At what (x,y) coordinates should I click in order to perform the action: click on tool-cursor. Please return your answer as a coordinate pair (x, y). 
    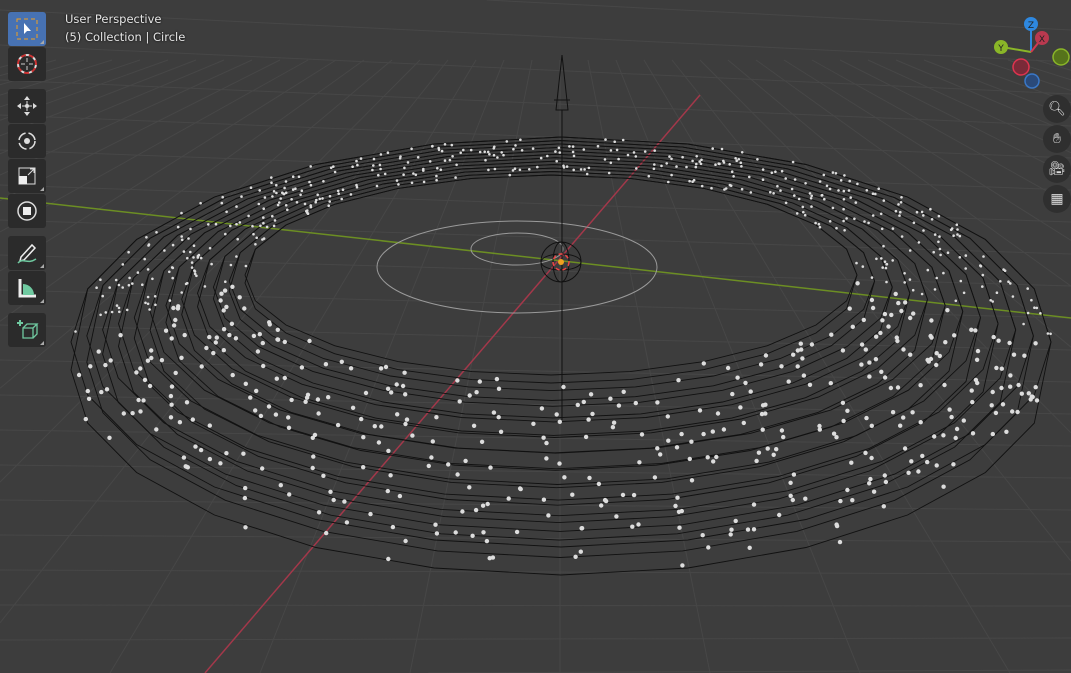
    Looking at the image, I should click on (27, 64).